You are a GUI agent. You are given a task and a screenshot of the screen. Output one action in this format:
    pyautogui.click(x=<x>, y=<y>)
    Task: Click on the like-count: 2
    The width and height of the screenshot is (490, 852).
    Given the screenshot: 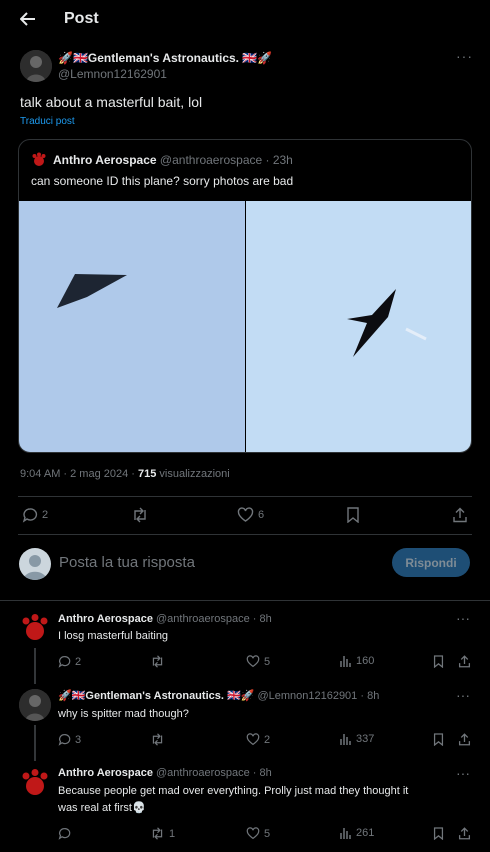 What is the action you would take?
    pyautogui.click(x=267, y=739)
    